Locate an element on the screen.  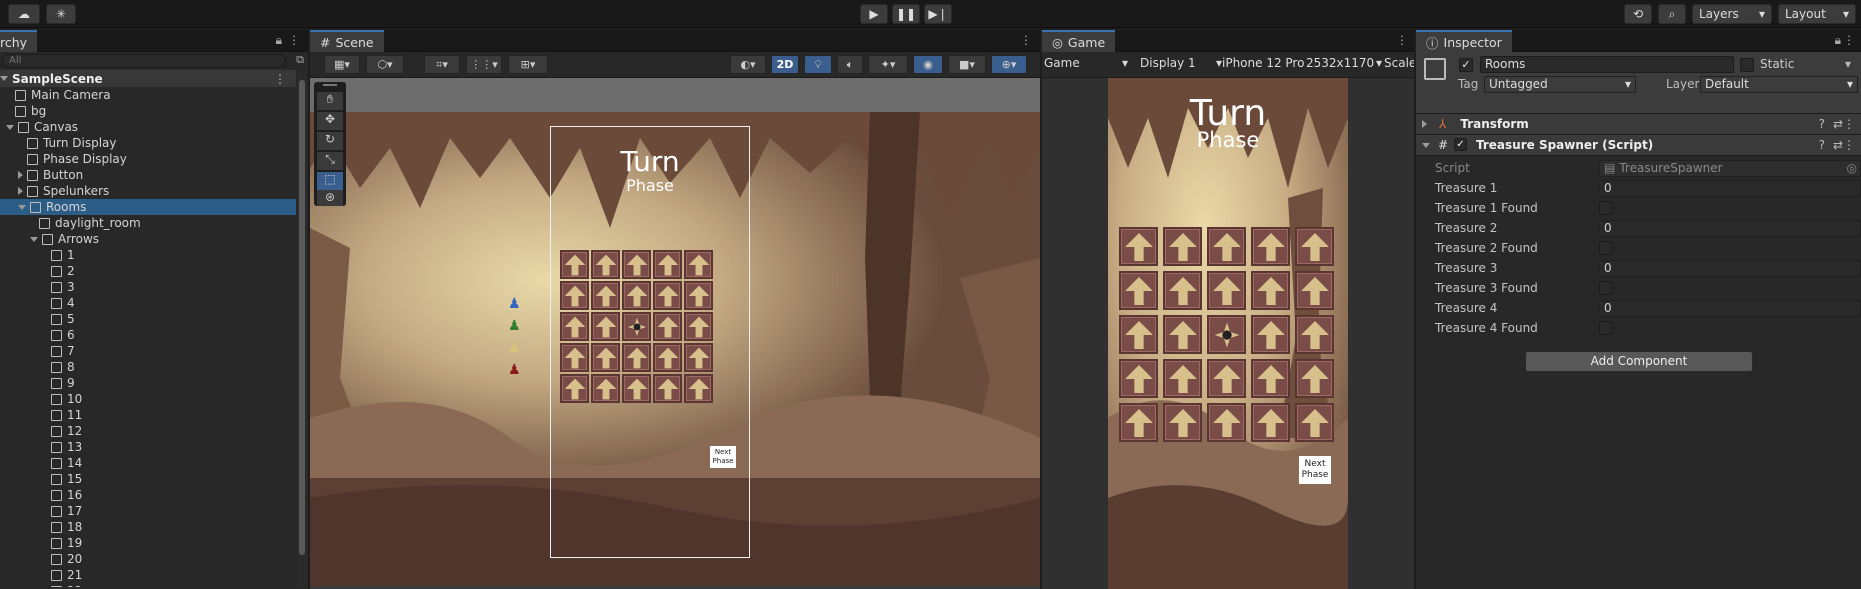
2d-toggle: 2D is located at coordinates (785, 64).